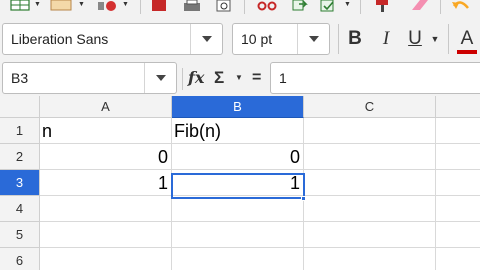  What do you see at coordinates (238, 107) in the screenshot?
I see `column-header-b: B` at bounding box center [238, 107].